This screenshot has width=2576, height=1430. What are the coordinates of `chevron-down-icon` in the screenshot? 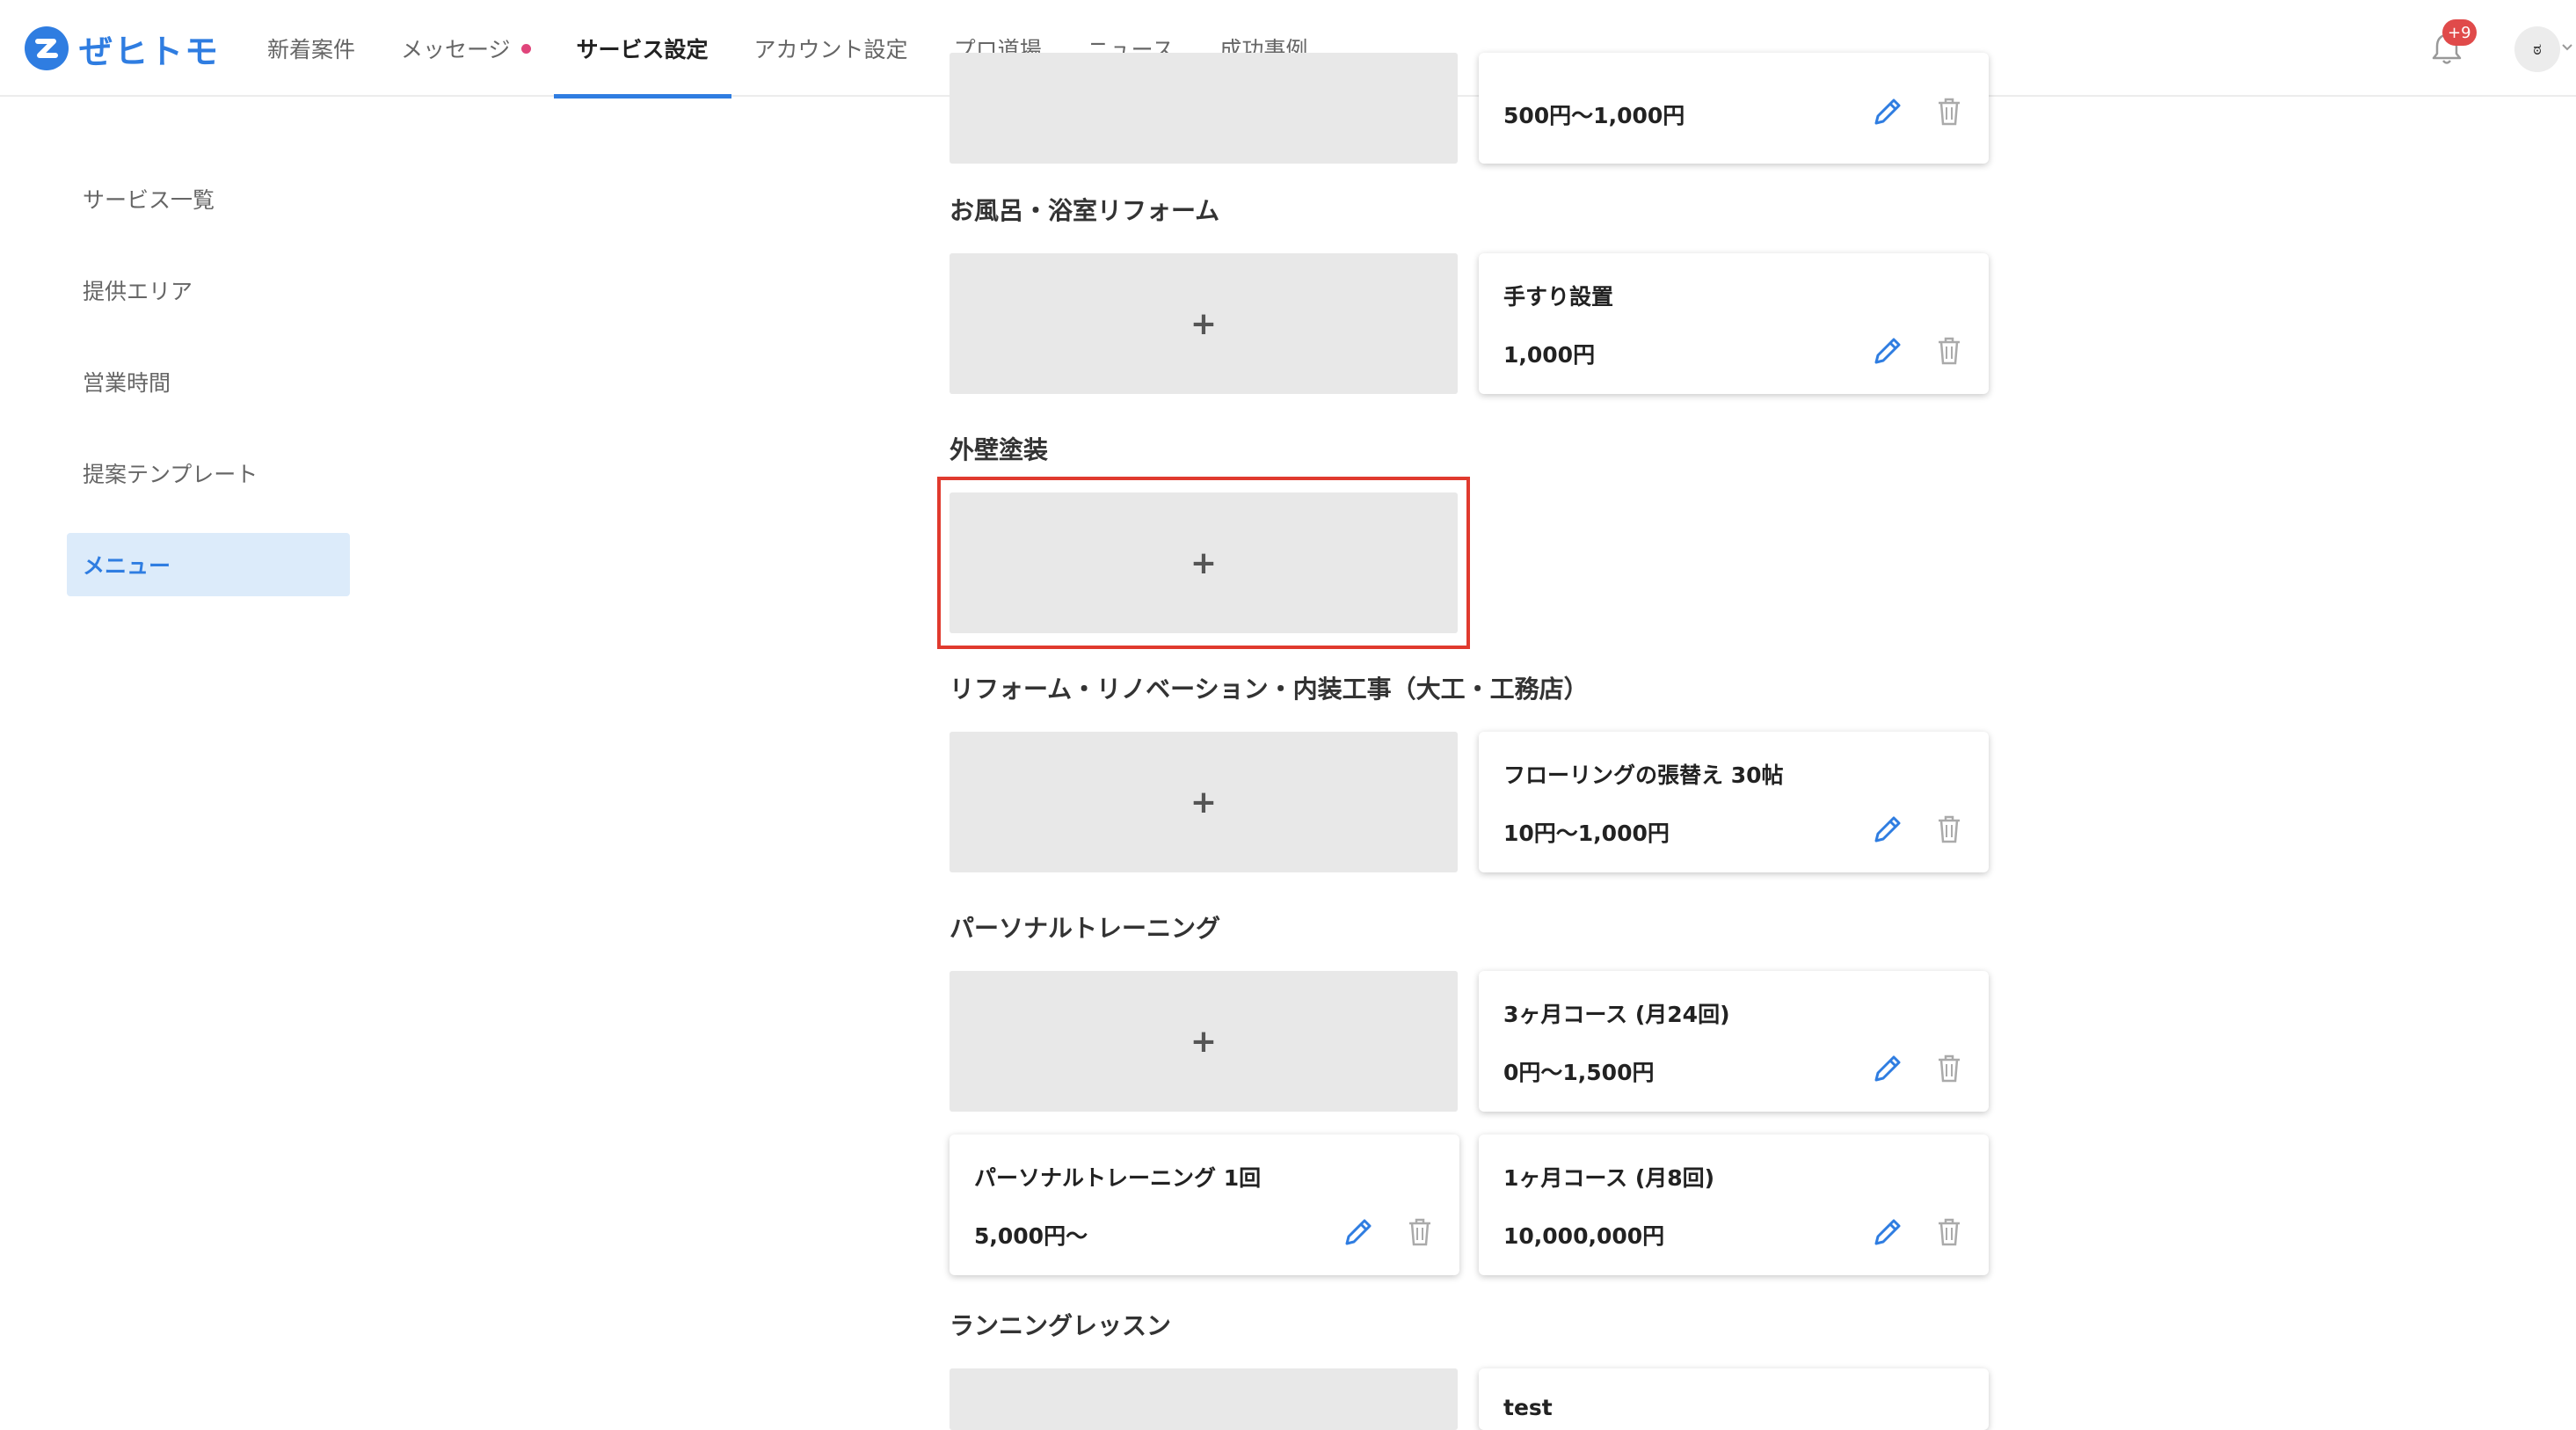 It's located at (2567, 47).